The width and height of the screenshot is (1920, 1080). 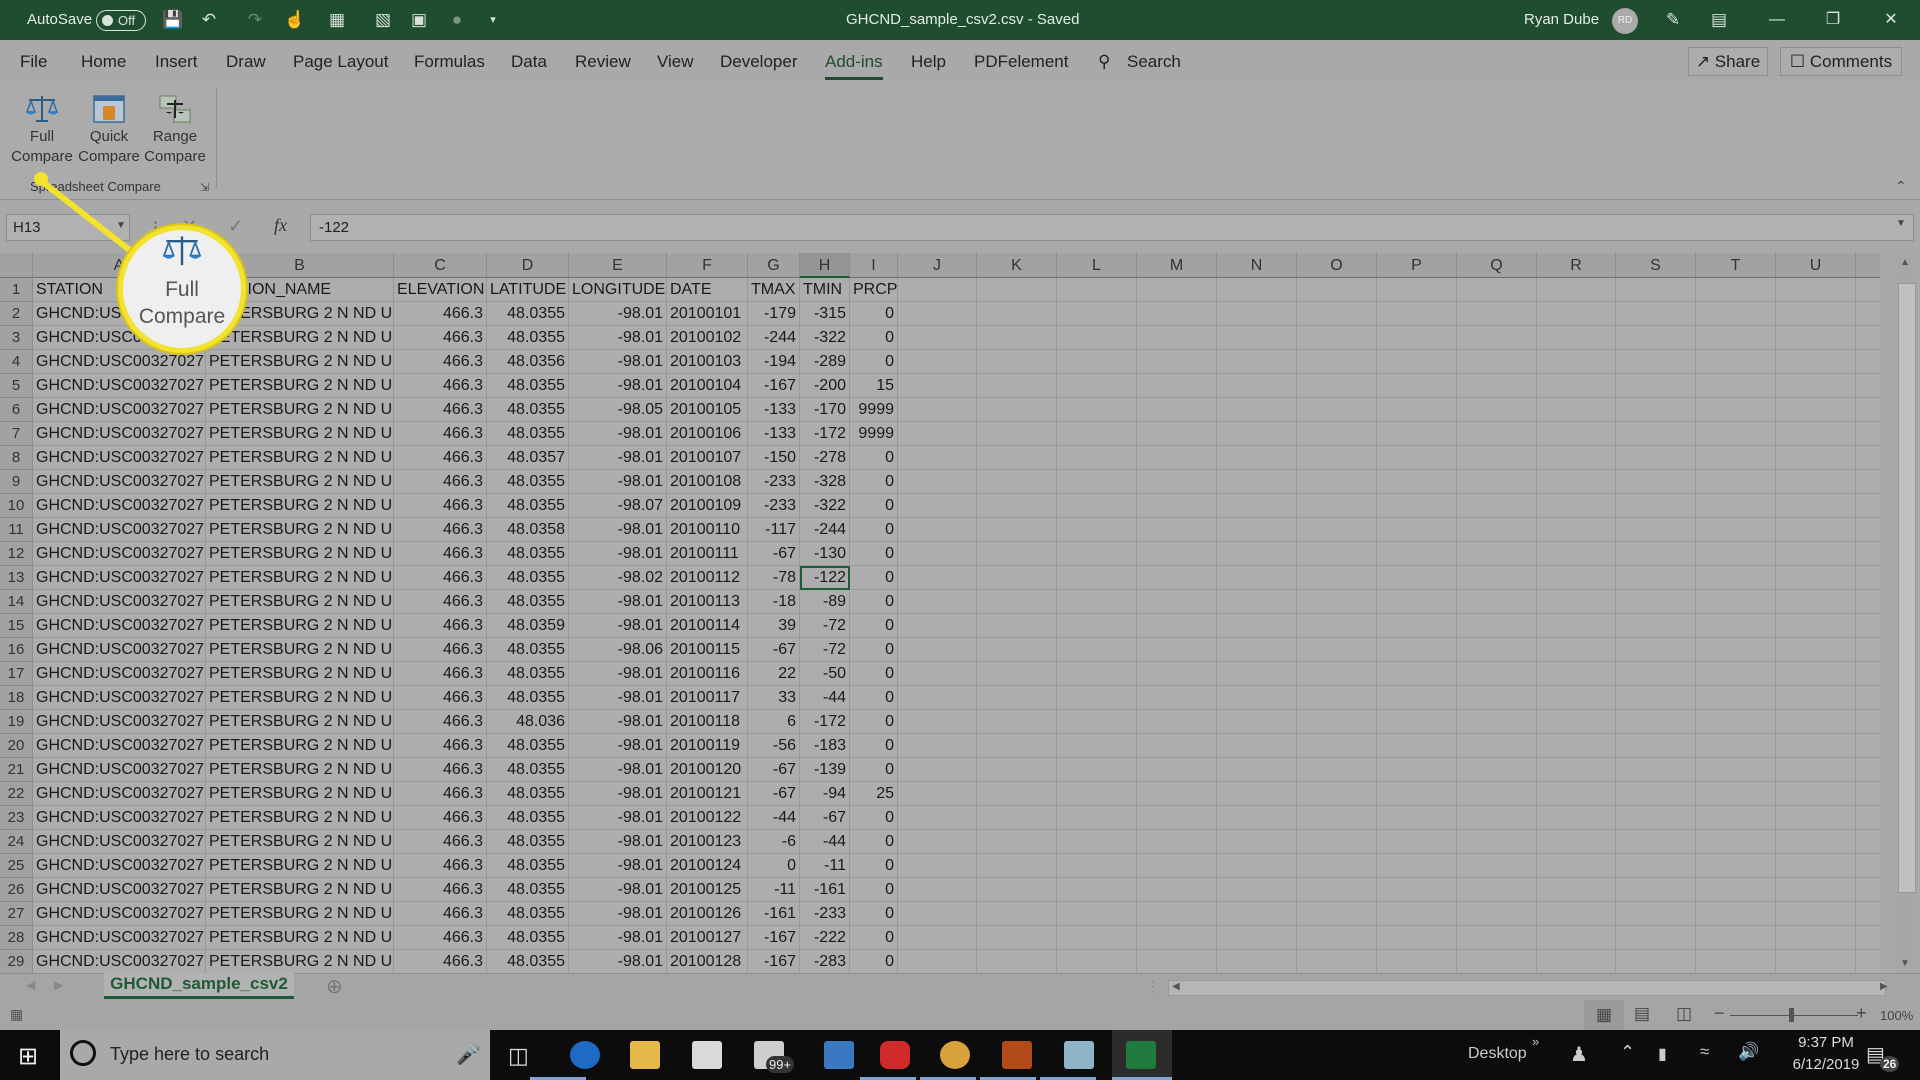 I want to click on wifi-icon: ≈, so click(x=1704, y=1052).